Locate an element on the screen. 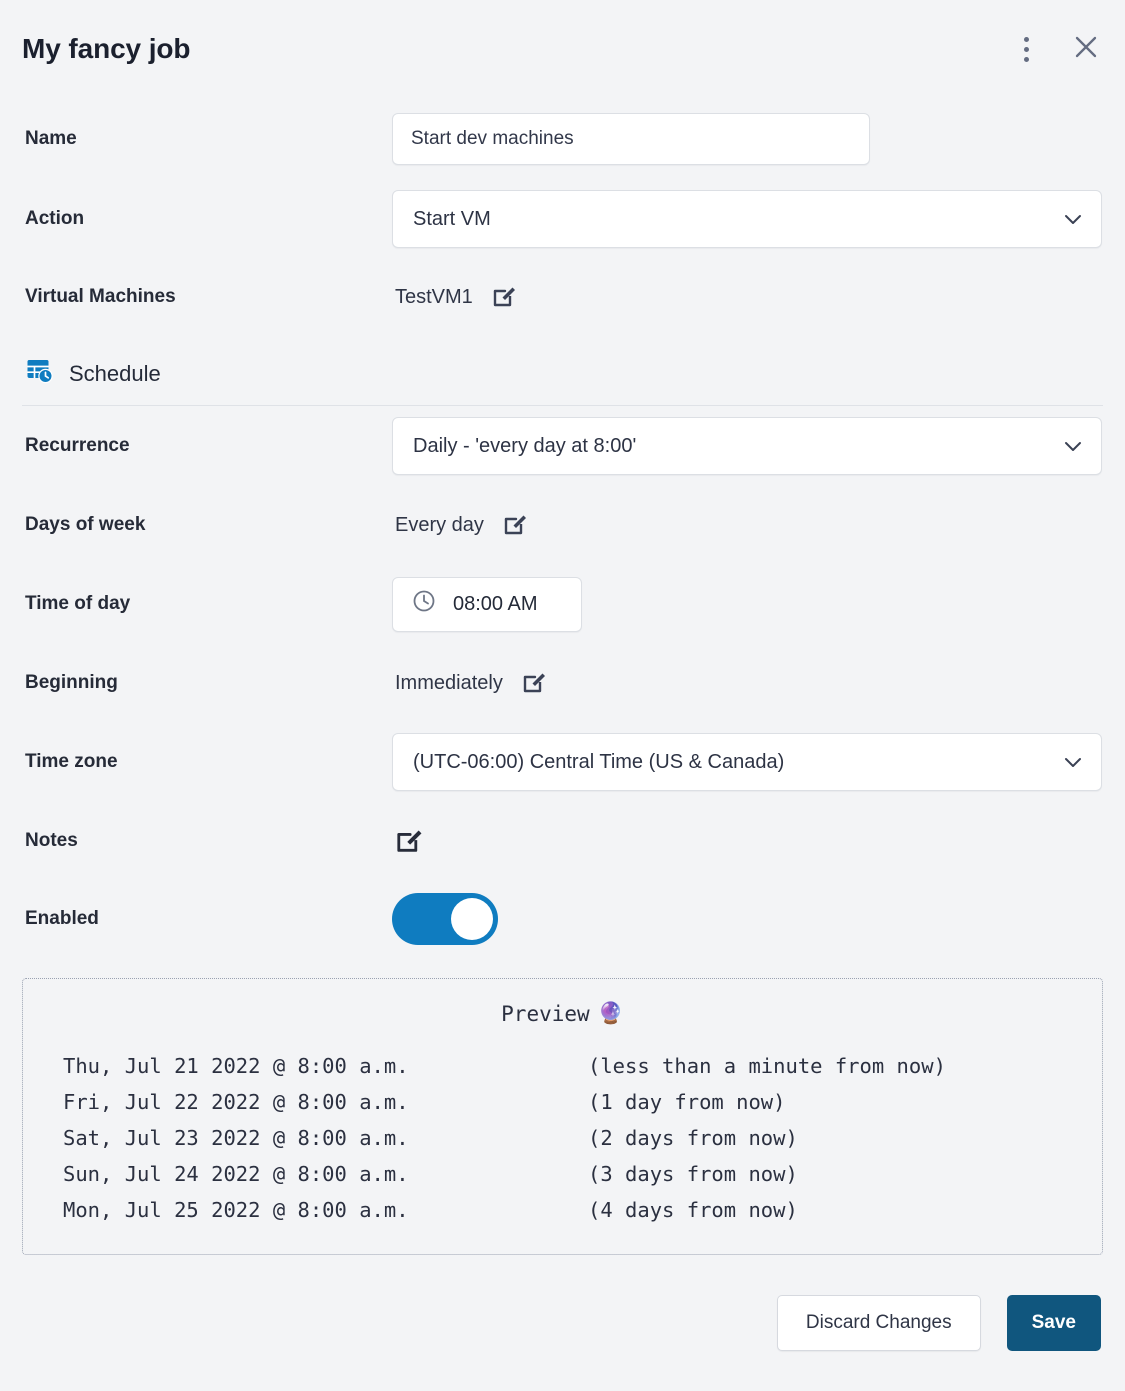 The width and height of the screenshot is (1125, 1391). schedule-calendar-clock-icon is located at coordinates (40, 373).